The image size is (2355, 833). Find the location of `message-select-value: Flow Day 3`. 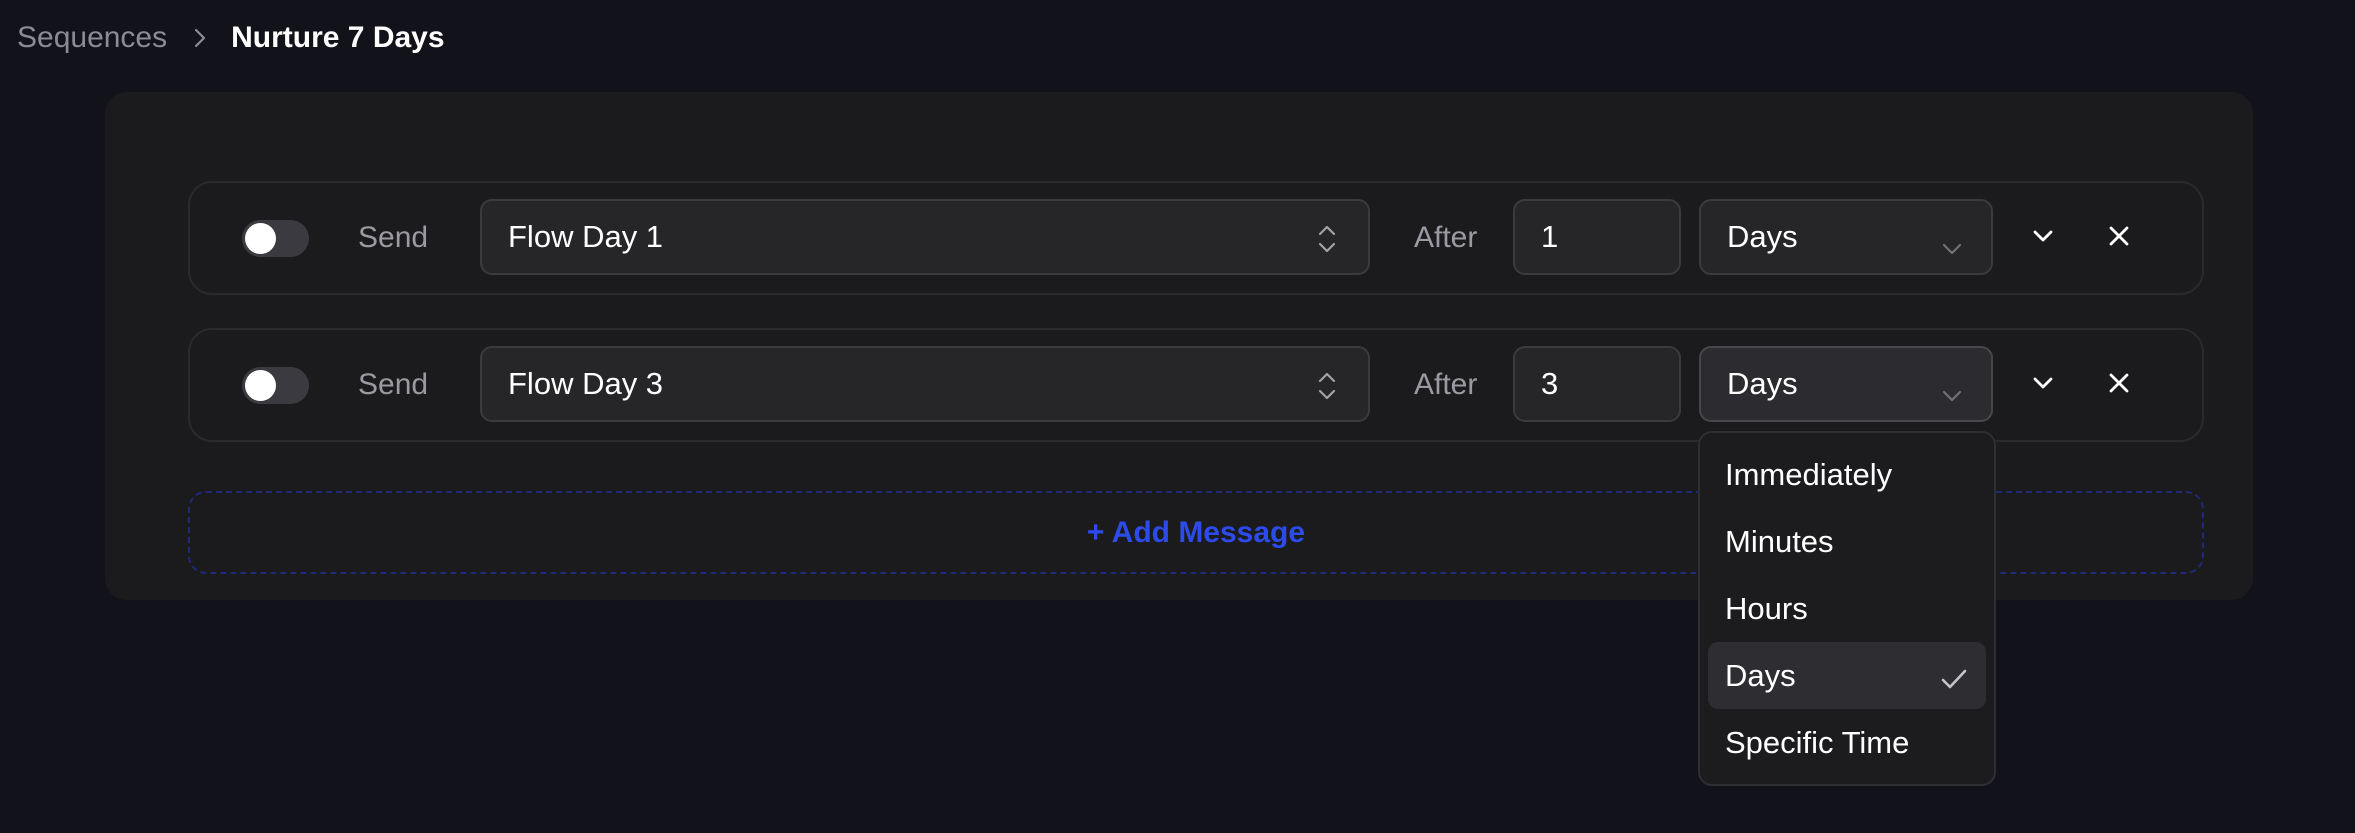

message-select-value: Flow Day 3 is located at coordinates (586, 383).